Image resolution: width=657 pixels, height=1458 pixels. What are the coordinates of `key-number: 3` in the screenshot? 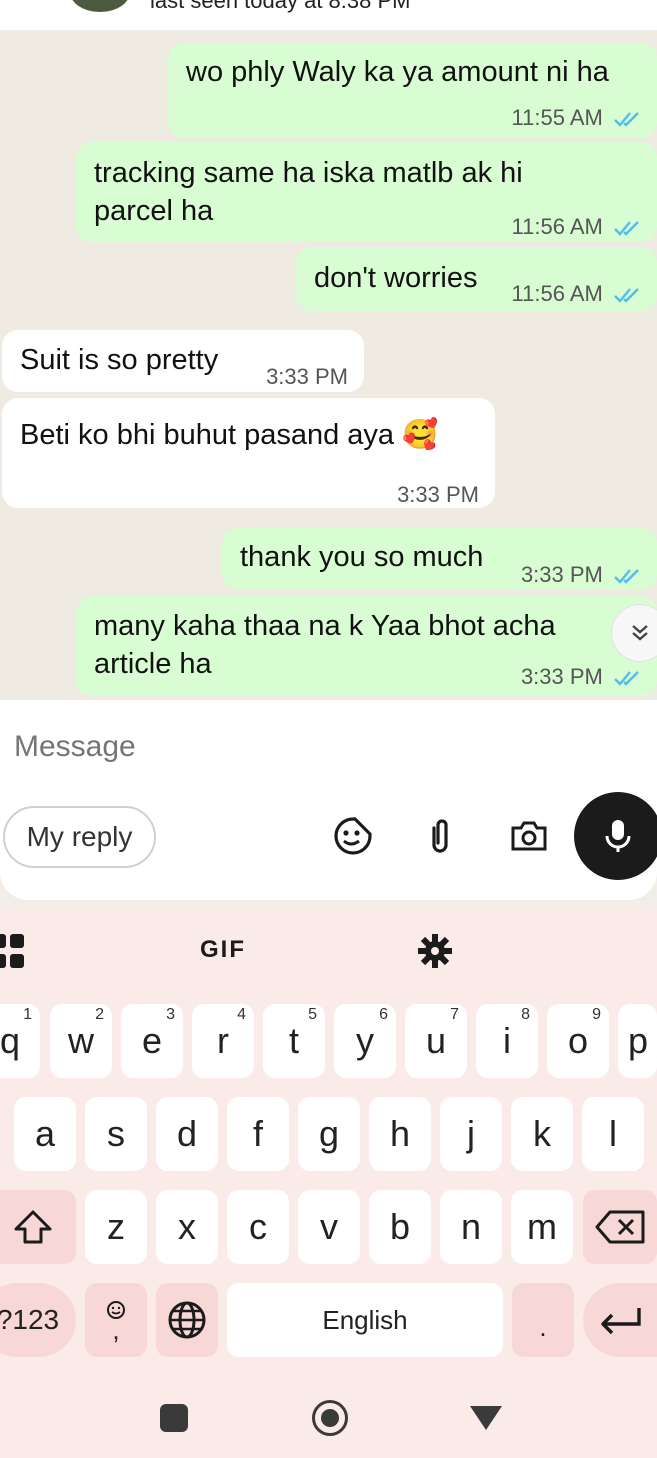 It's located at (170, 1014).